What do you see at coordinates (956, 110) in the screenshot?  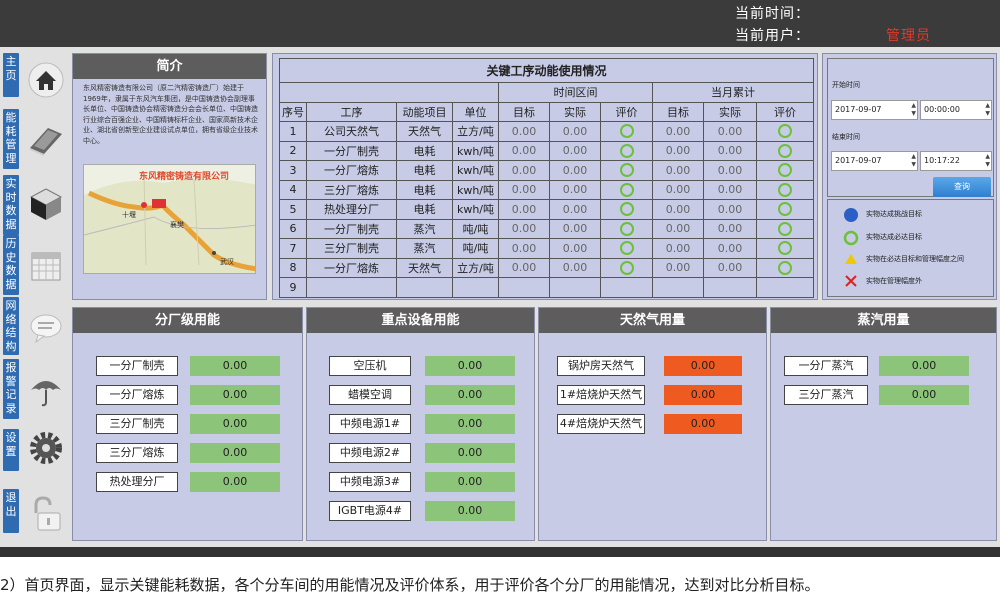 I see `start-time-input: 00:00:00 ▲ ▼` at bounding box center [956, 110].